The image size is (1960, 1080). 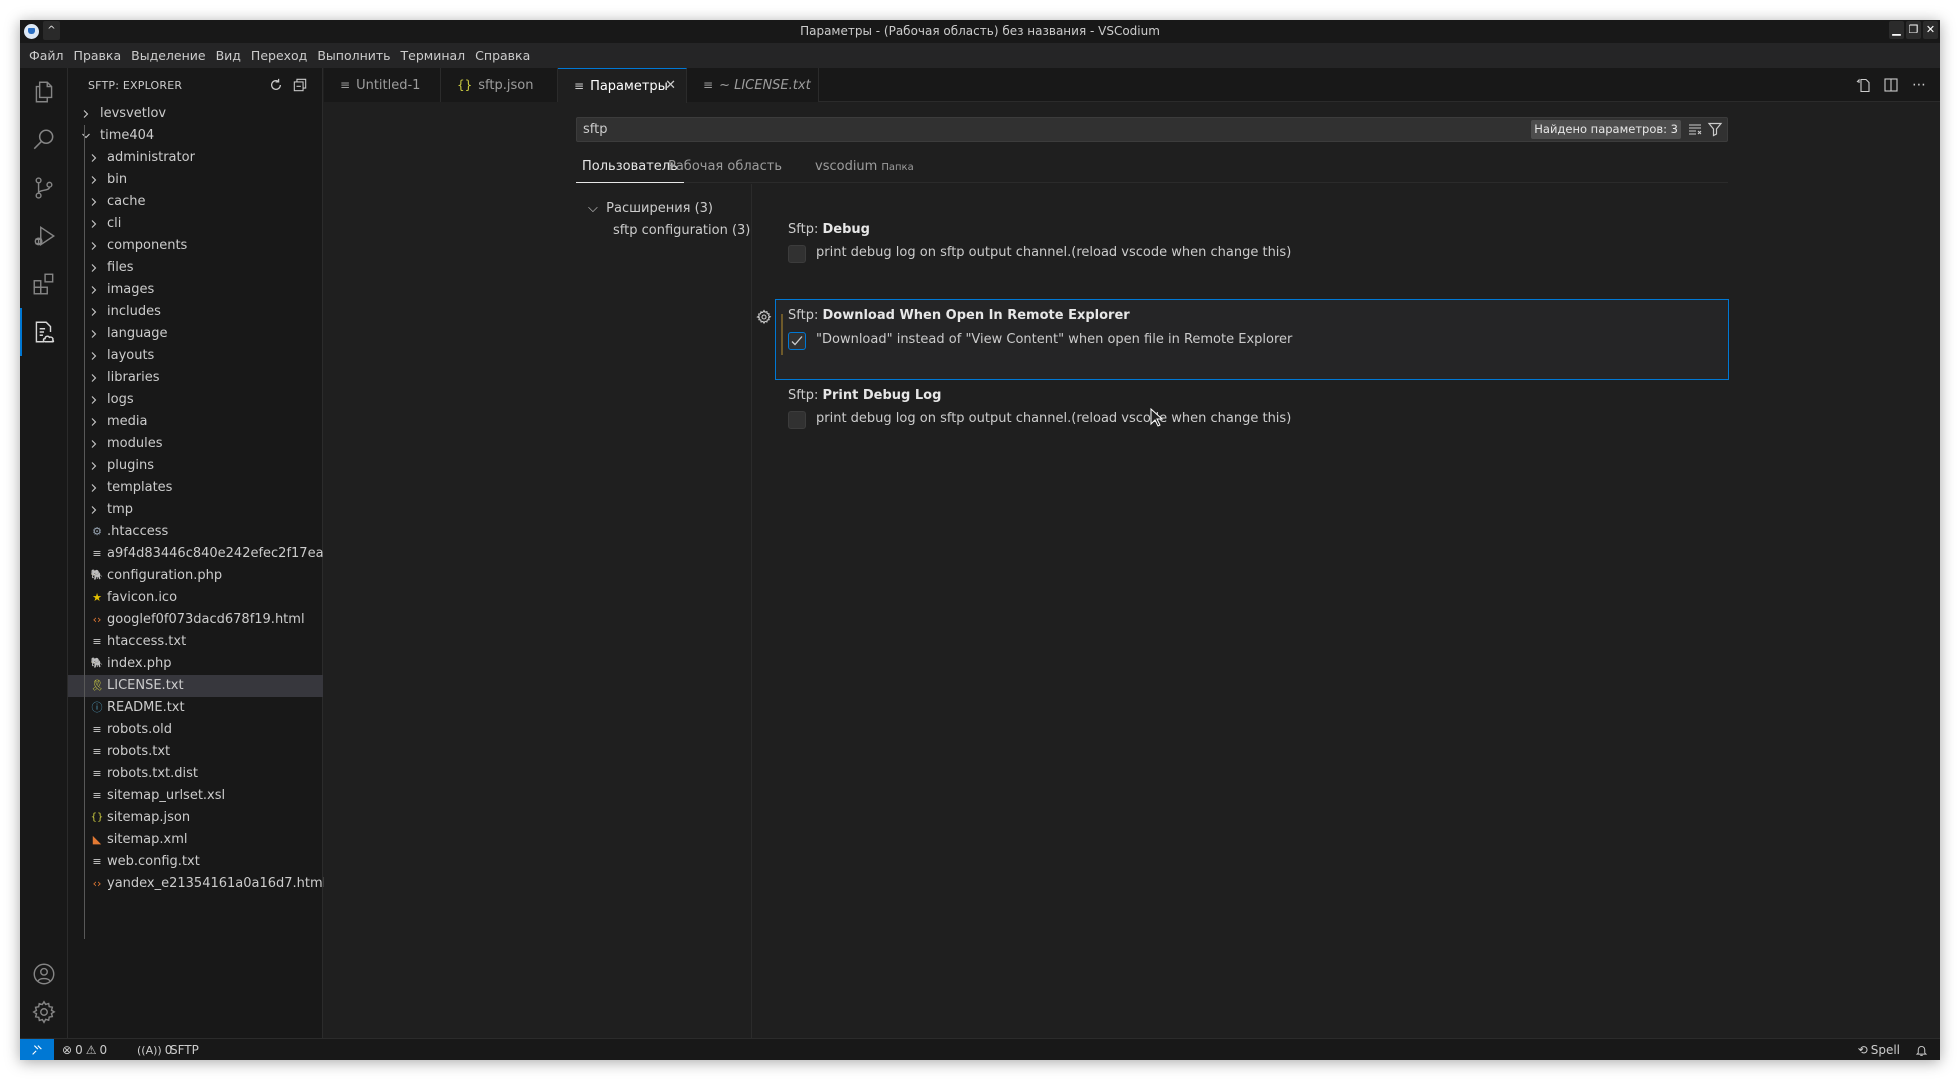 I want to click on tree-file: ‹› googlef0f073dacd678f19.html, so click(x=195, y=620).